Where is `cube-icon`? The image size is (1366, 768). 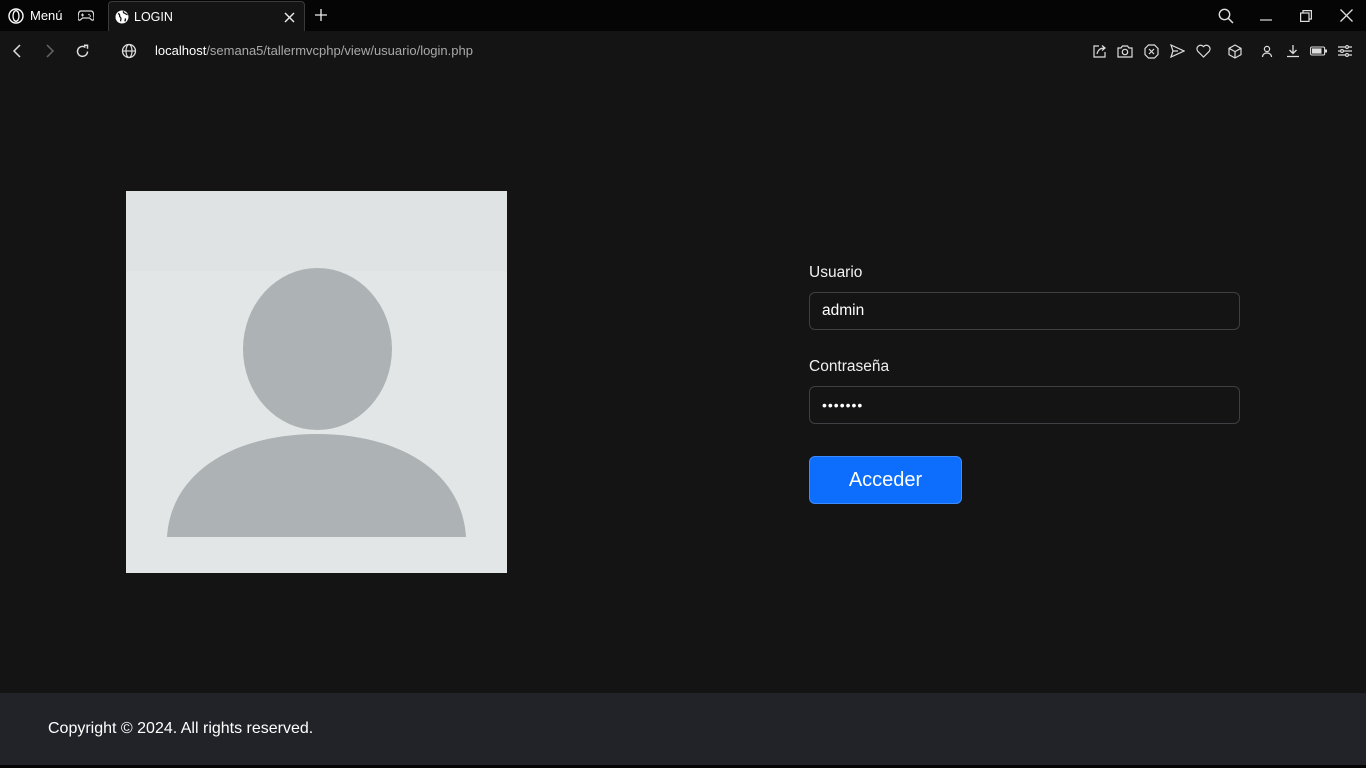
cube-icon is located at coordinates (1235, 51).